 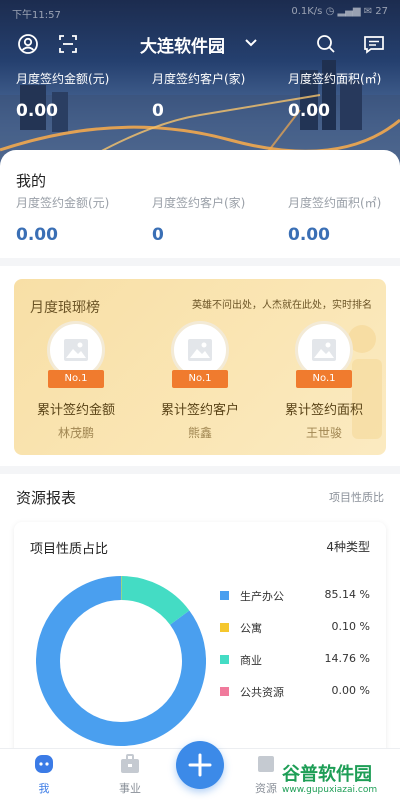 I want to click on ranking-item: No.1 累计签约面积 王世骏, so click(x=324, y=381).